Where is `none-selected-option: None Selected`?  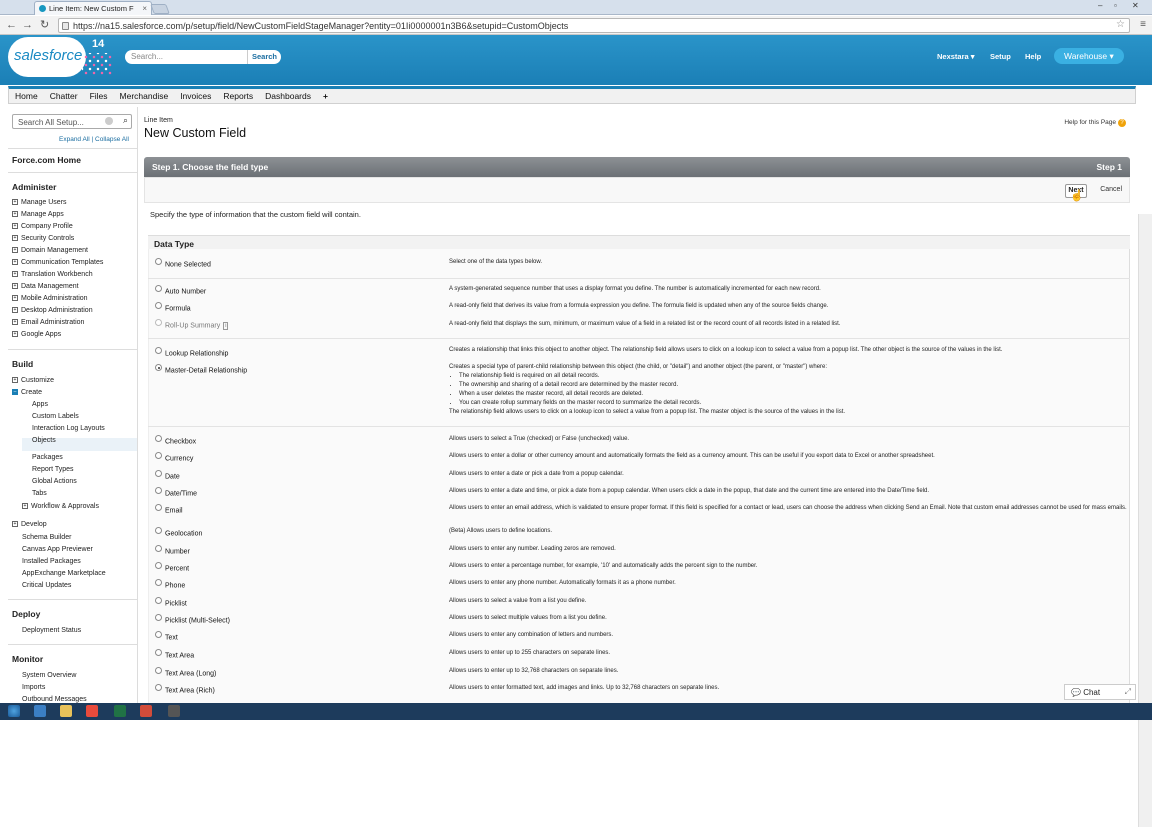
none-selected-option: None Selected is located at coordinates (183, 263).